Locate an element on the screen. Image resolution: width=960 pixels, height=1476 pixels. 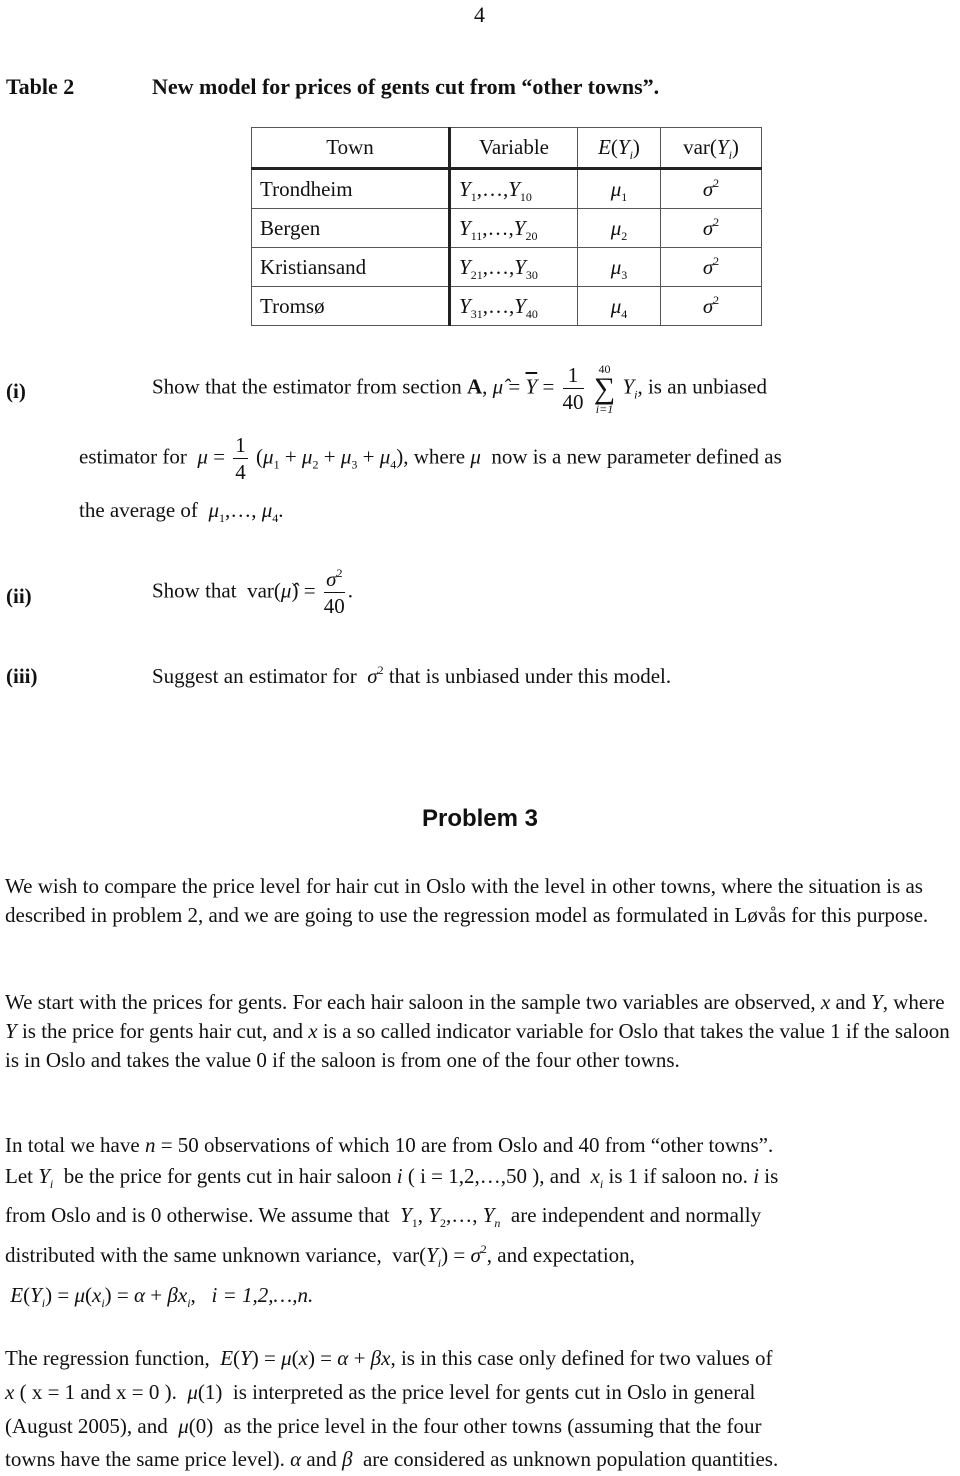
town-cell: Tromsø is located at coordinates (351, 306).